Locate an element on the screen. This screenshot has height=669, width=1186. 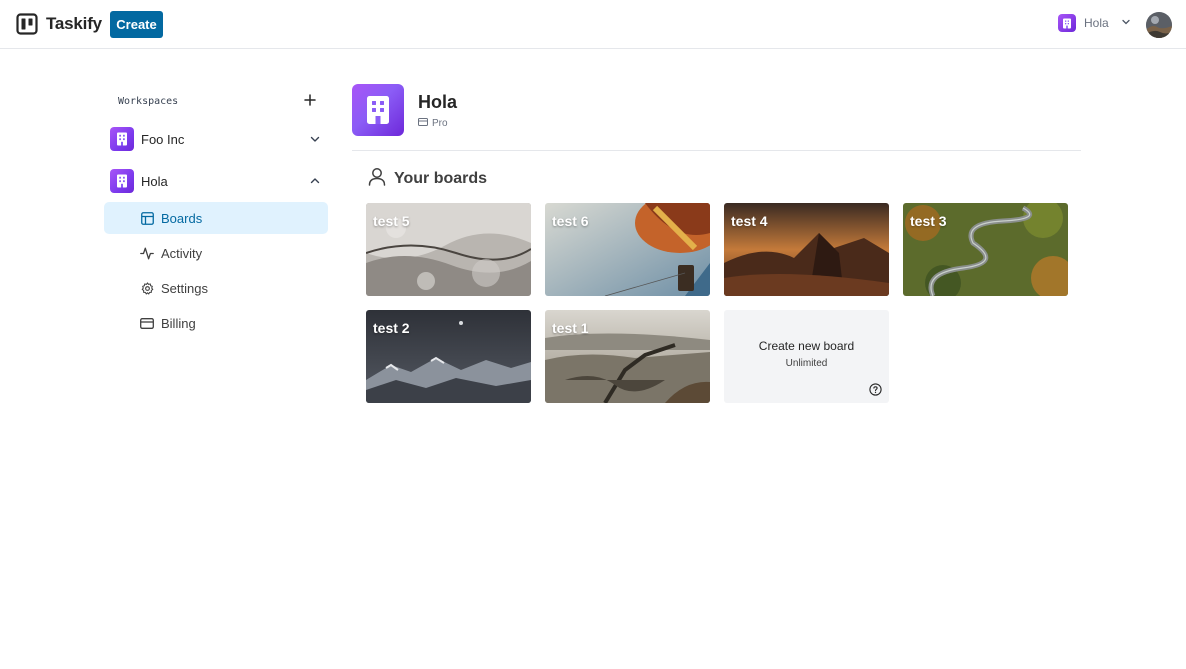
org-switcher-name: Hola is located at coordinates (1096, 23).